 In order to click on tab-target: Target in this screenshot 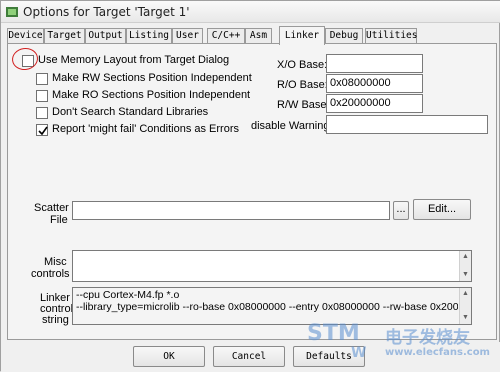, I will do `click(64, 36)`.